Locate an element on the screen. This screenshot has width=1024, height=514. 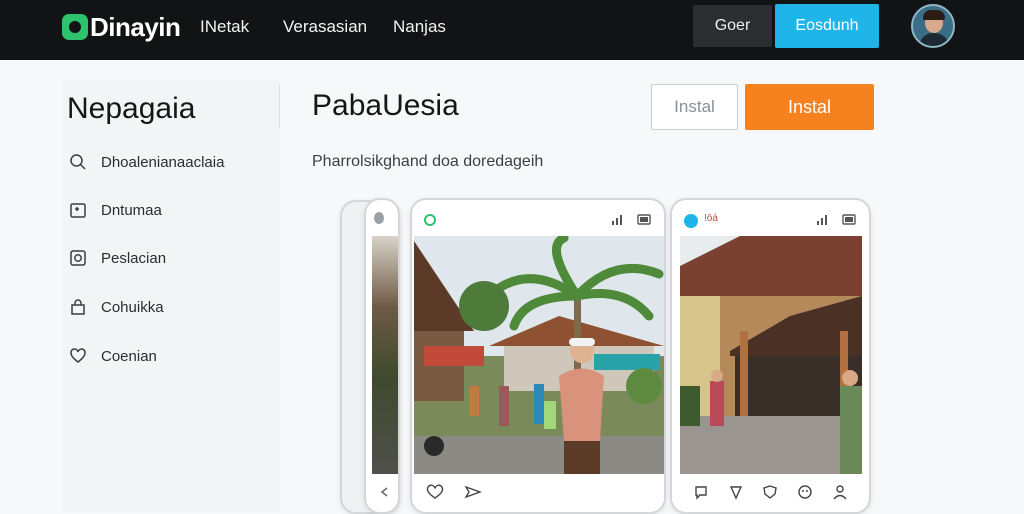
photo is located at coordinates (385, 355).